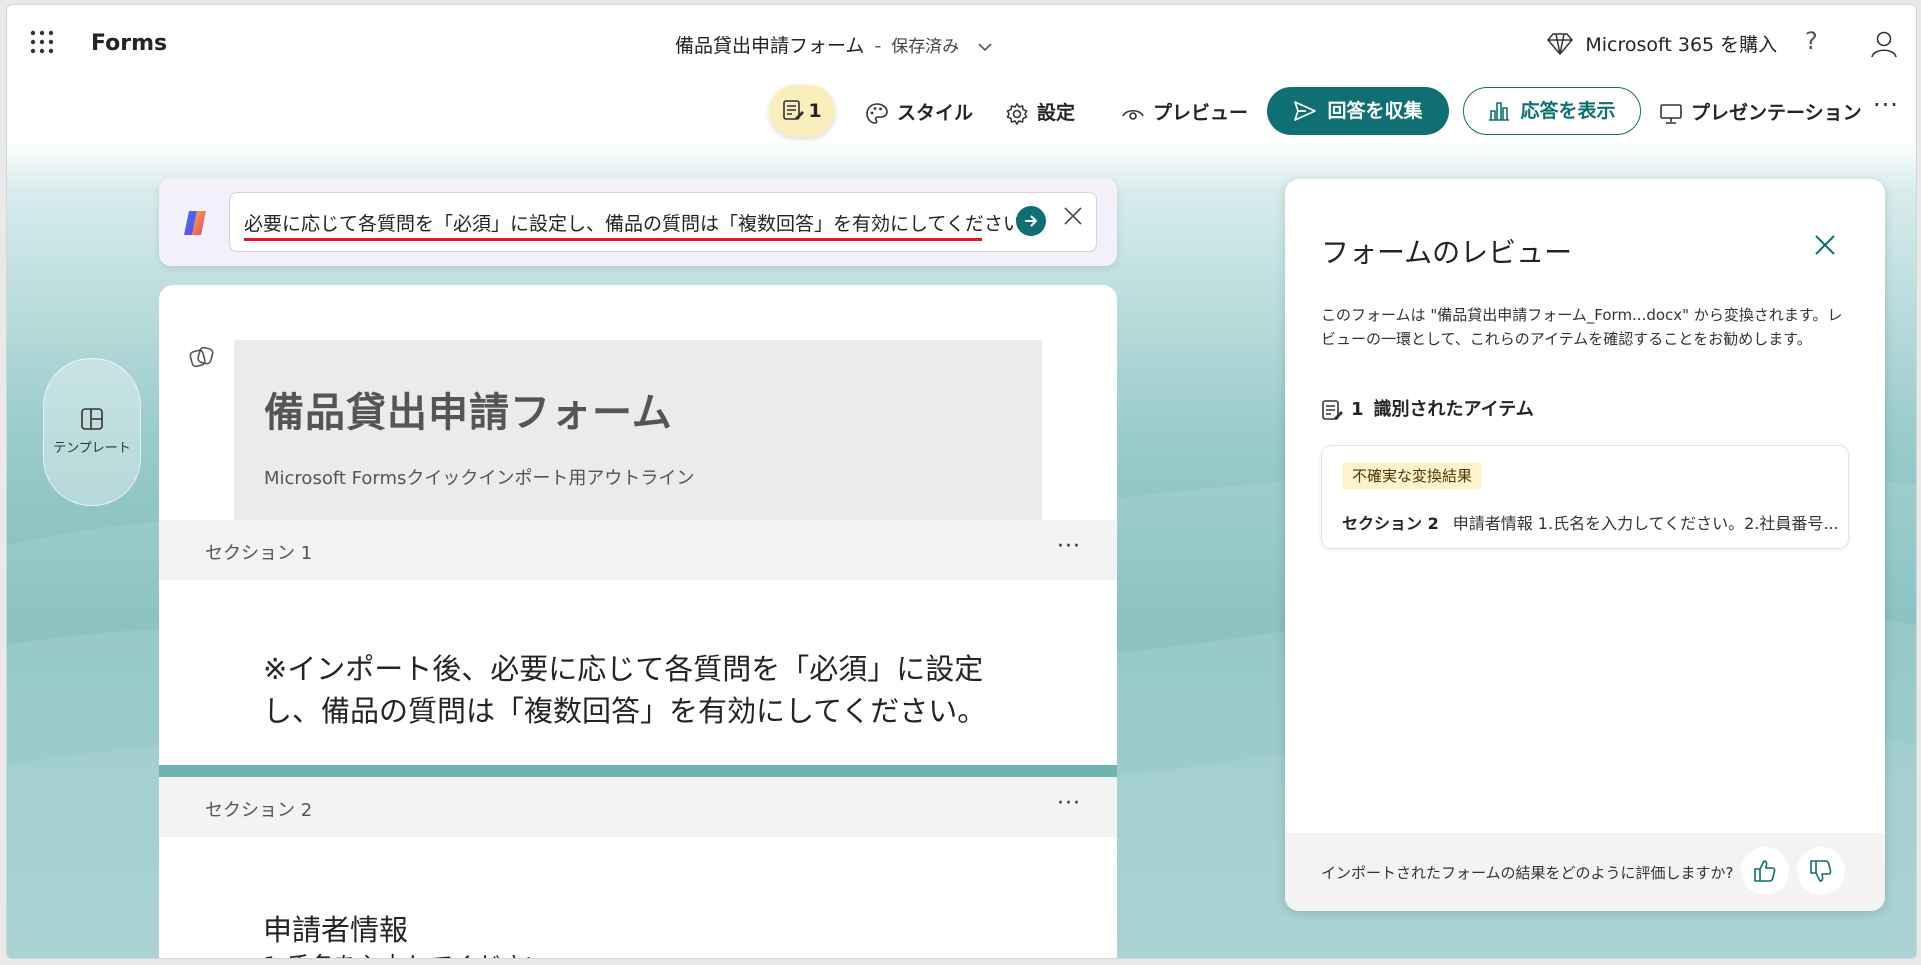  I want to click on identified-label: 識別されたアイテム, so click(1453, 409).